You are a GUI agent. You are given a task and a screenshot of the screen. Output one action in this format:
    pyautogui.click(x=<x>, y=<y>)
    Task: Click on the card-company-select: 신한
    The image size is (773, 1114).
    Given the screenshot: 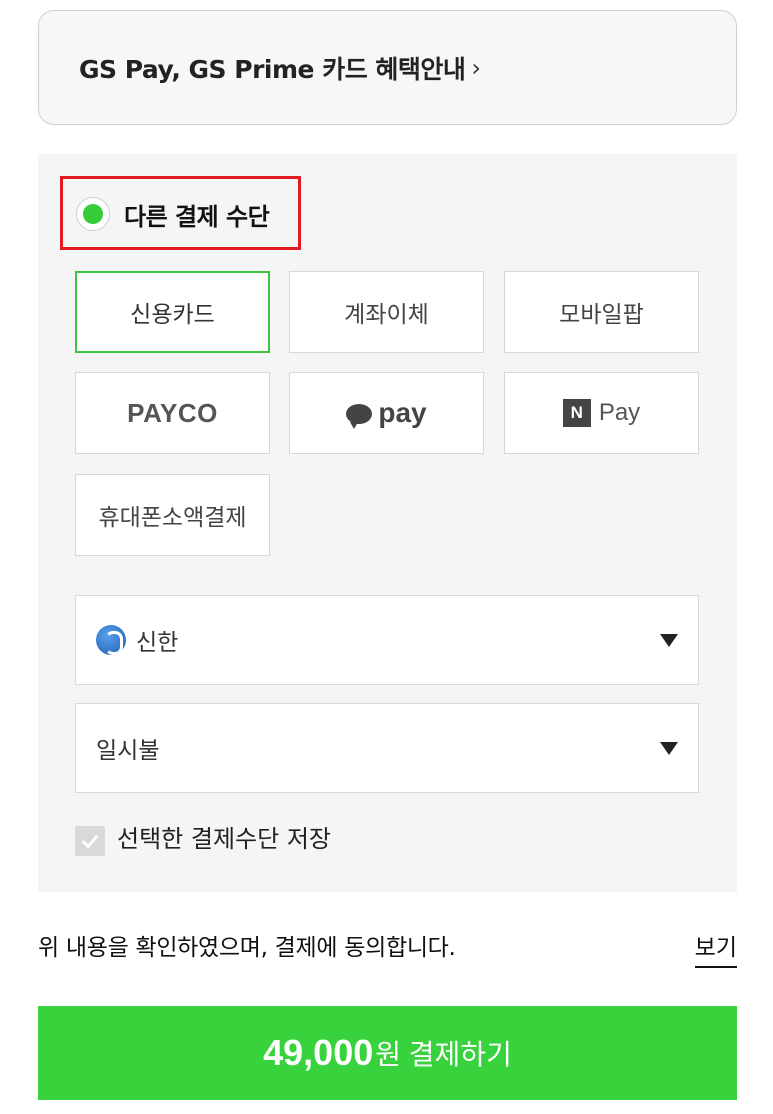 What is the action you would take?
    pyautogui.click(x=387, y=640)
    